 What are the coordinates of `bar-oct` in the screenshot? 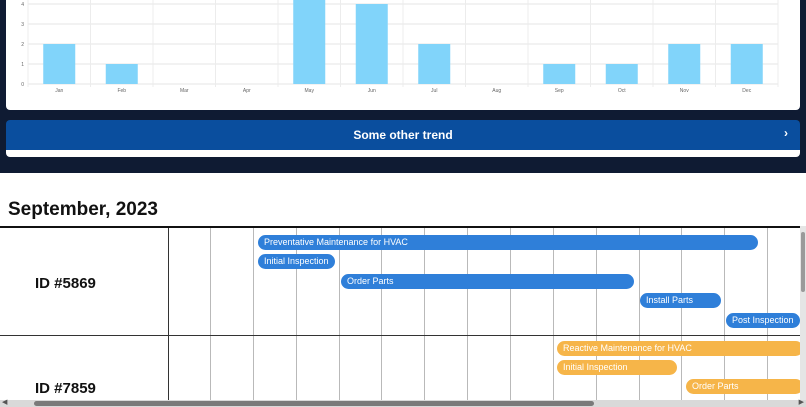 It's located at (621, 74).